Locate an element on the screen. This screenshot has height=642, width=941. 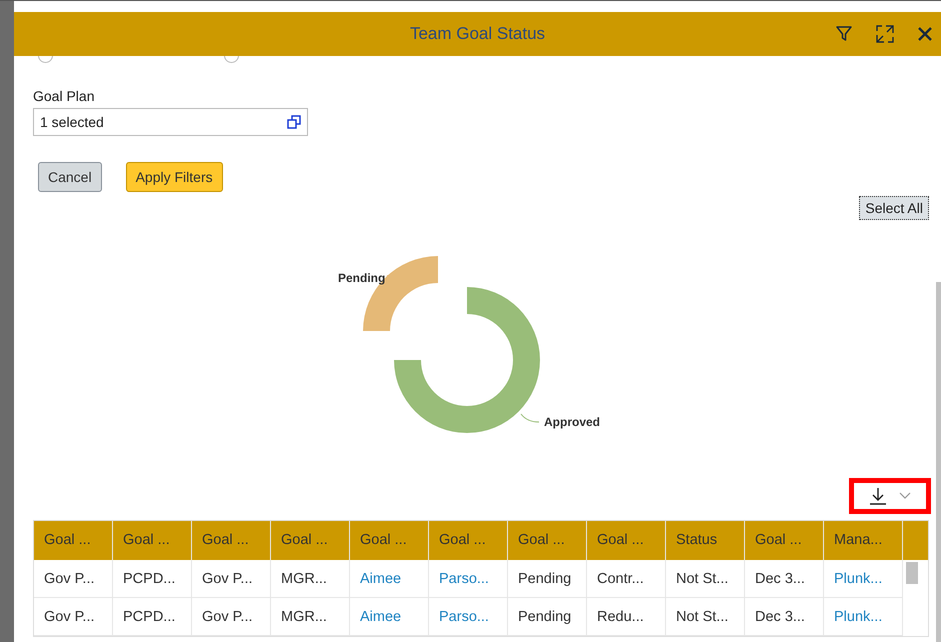
field-label: Goal Plan is located at coordinates (64, 96).